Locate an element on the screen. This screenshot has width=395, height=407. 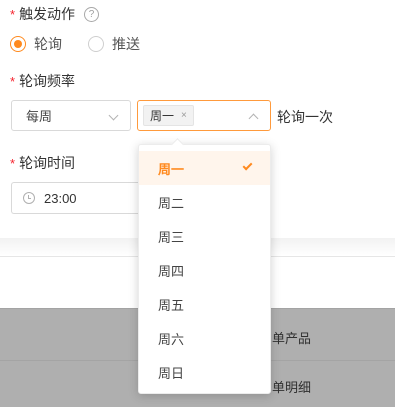
radio-polling: 轮询 is located at coordinates (36, 44).